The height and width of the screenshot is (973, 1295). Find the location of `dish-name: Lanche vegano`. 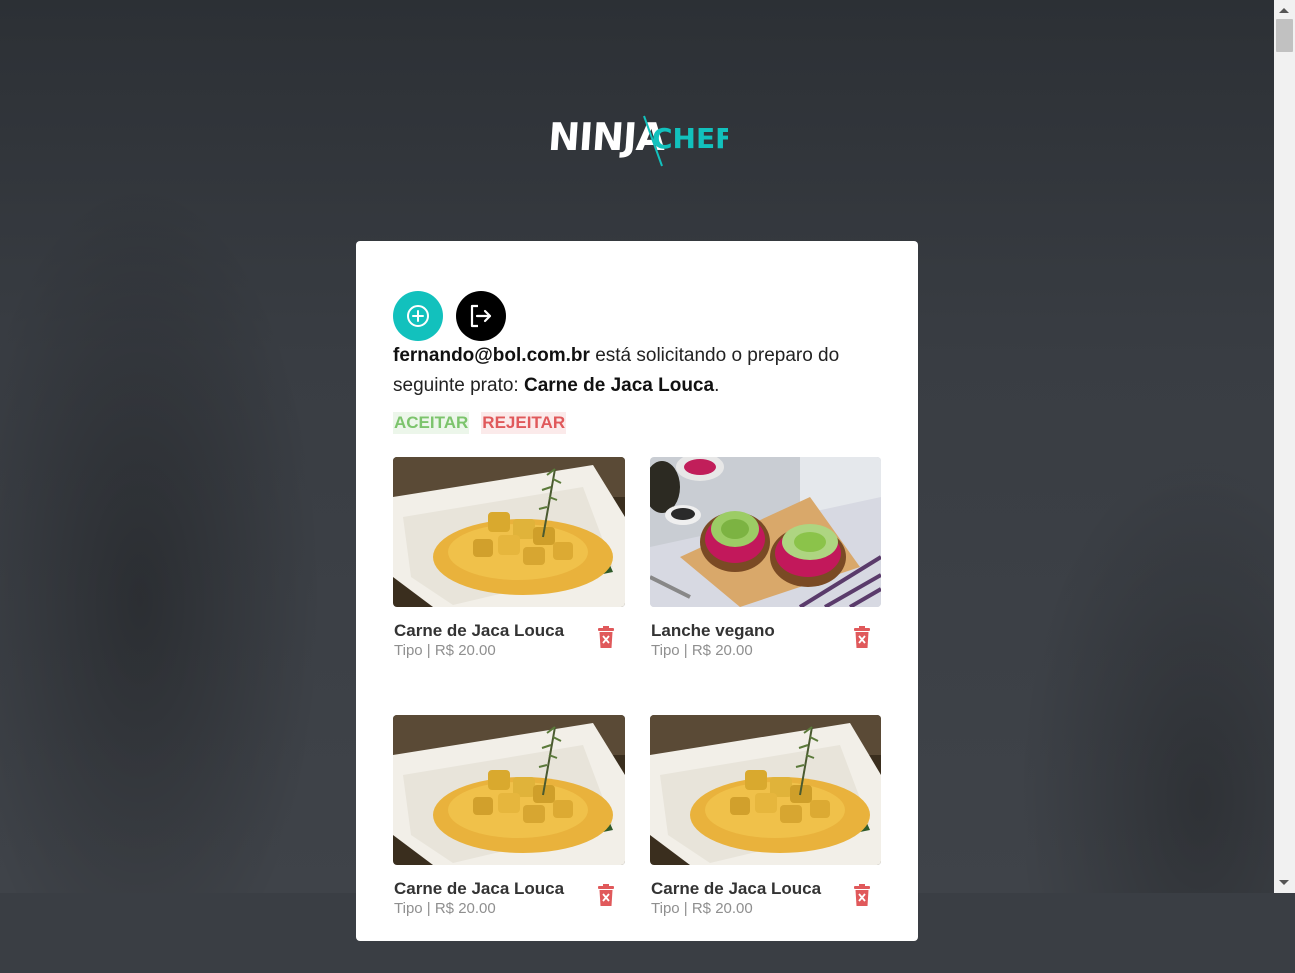

dish-name: Lanche vegano is located at coordinates (713, 630).